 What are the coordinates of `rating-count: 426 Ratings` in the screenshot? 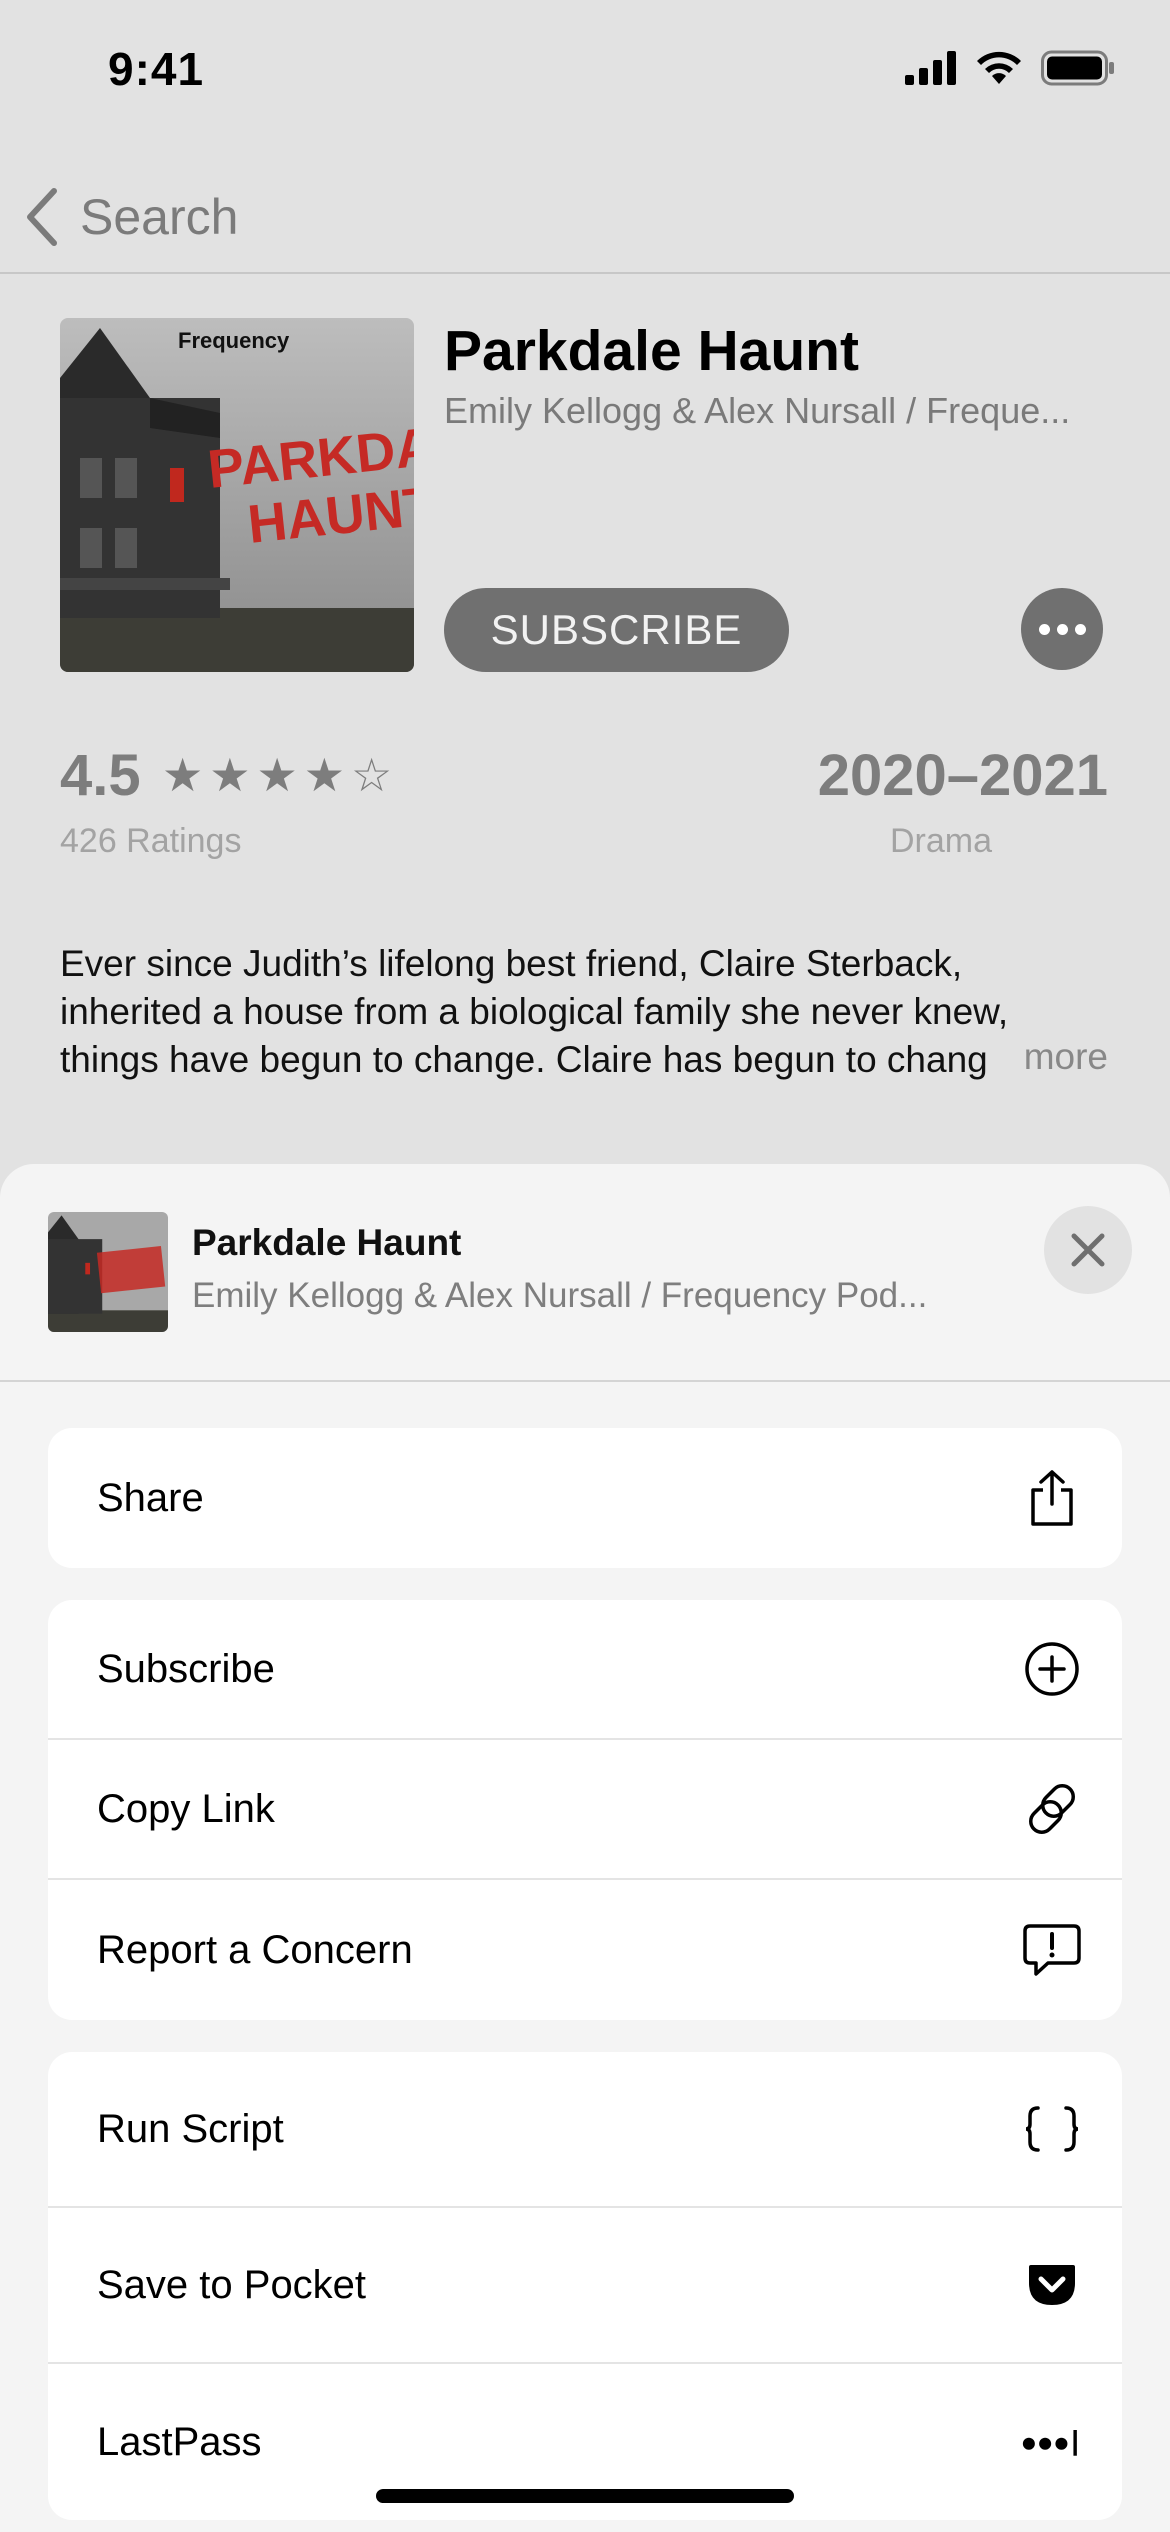 It's located at (151, 841).